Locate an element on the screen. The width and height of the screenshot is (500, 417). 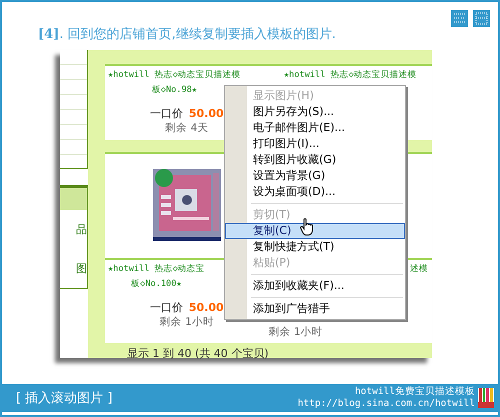
menu-item: 添加到广告猎手 is located at coordinates (315, 309).